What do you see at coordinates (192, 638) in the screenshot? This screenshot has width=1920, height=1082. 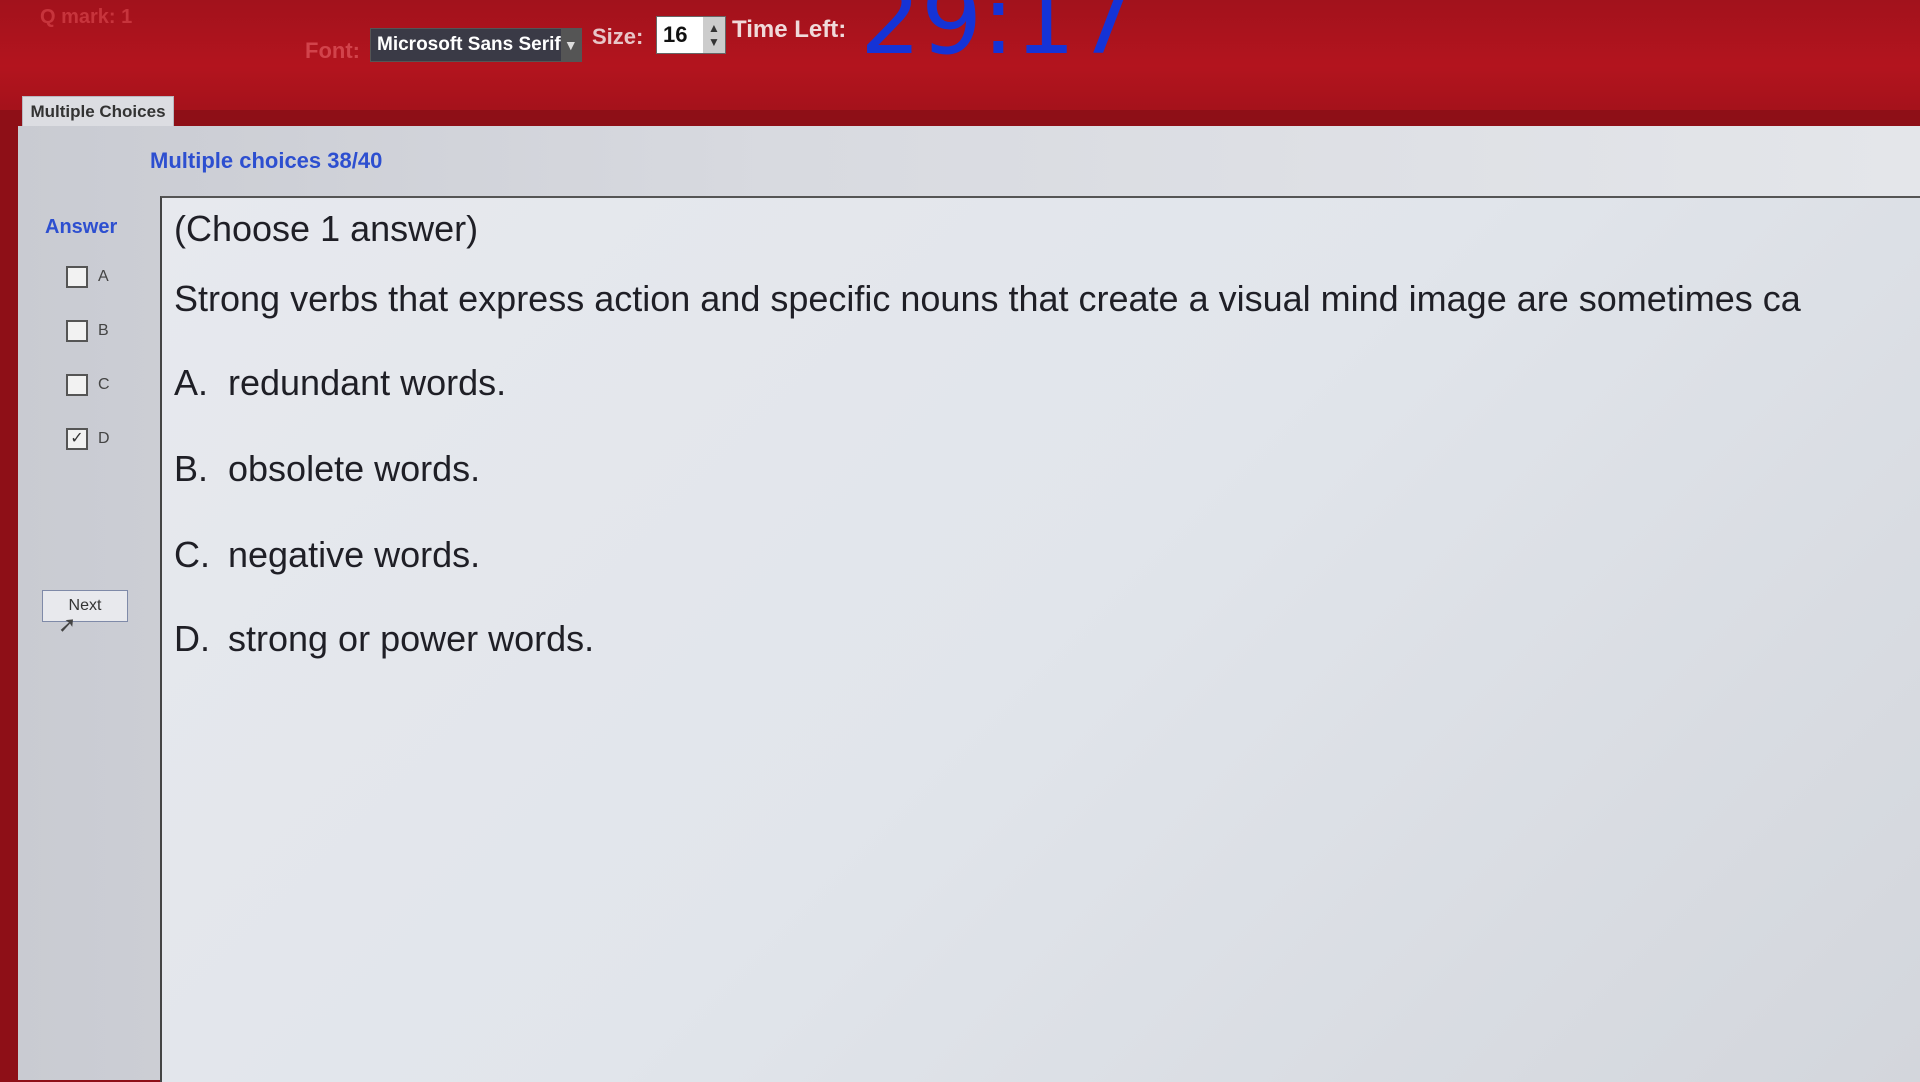 I see `choice-letter: D.` at bounding box center [192, 638].